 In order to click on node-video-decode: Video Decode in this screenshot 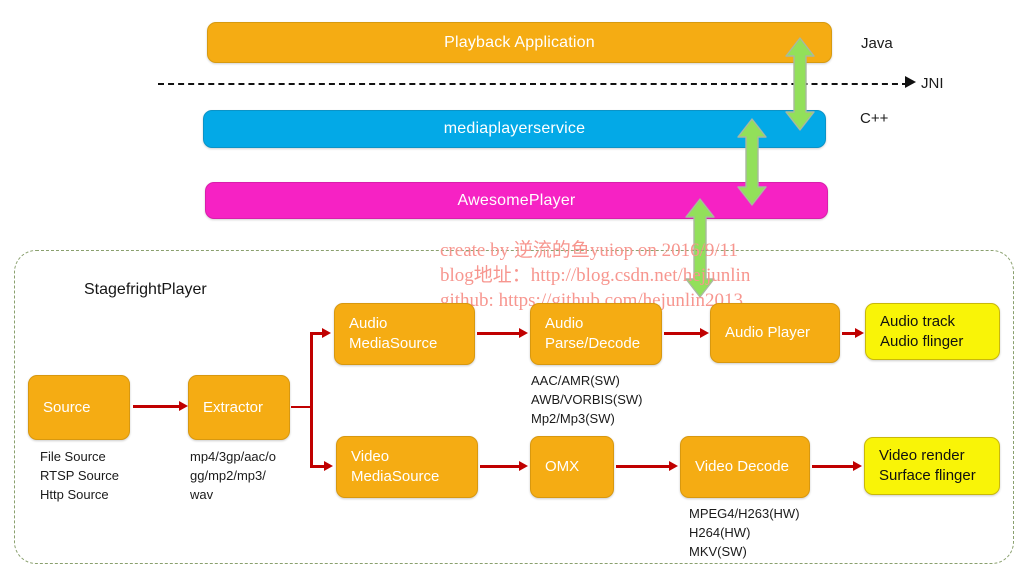, I will do `click(745, 467)`.